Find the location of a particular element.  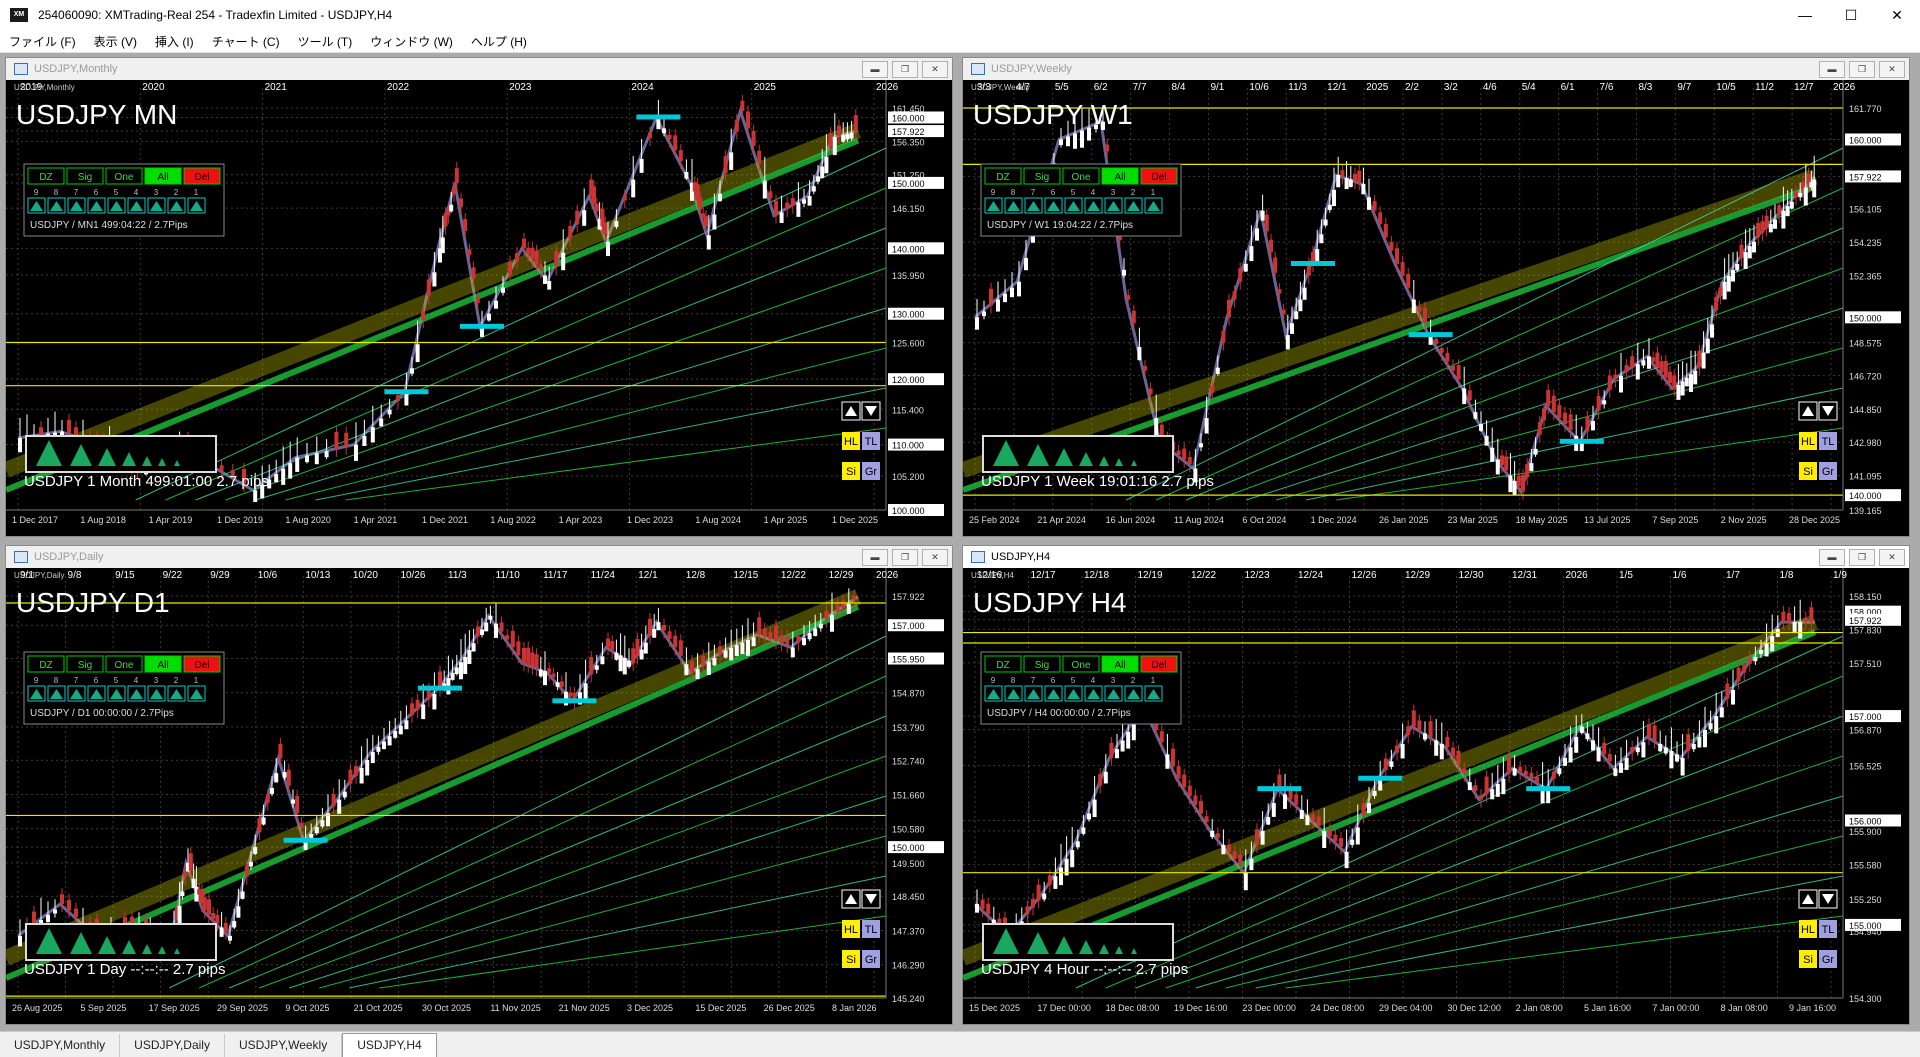

tab-usdjpy-monthly: USDJPY,Monthly is located at coordinates (60, 1045).